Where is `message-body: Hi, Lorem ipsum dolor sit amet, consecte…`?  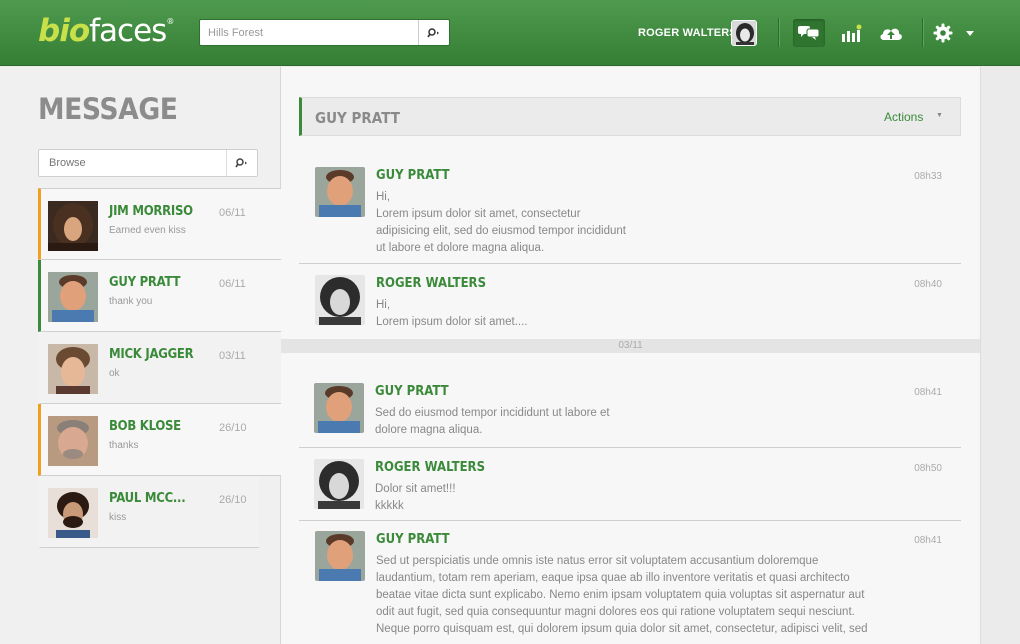
message-body: Hi, Lorem ipsum dolor sit amet, consecte… is located at coordinates (501, 223).